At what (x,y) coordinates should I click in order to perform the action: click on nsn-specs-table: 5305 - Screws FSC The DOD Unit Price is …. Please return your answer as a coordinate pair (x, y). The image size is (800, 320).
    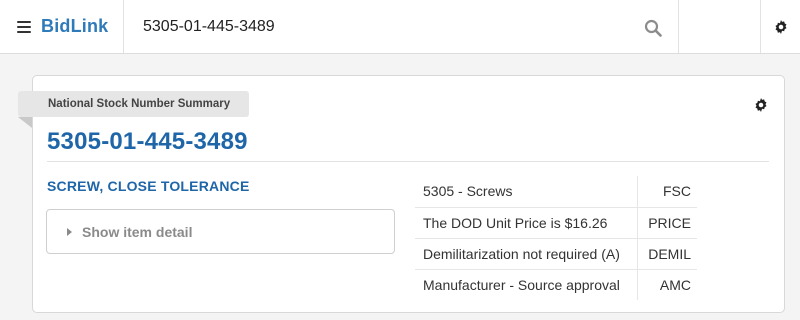
    Looking at the image, I should click on (556, 238).